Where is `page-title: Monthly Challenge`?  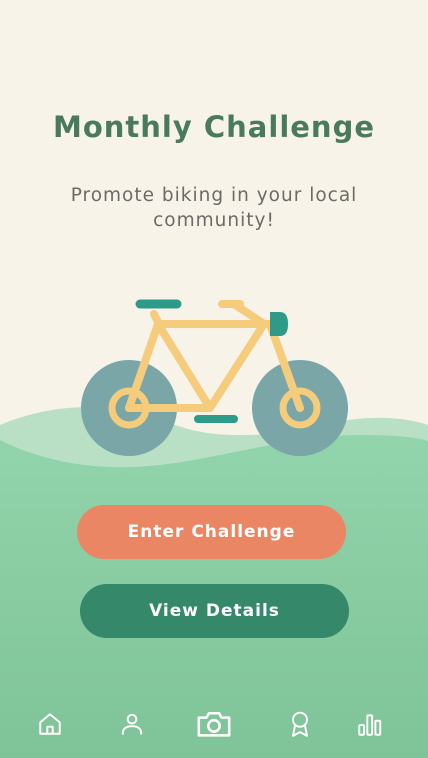
page-title: Monthly Challenge is located at coordinates (214, 127).